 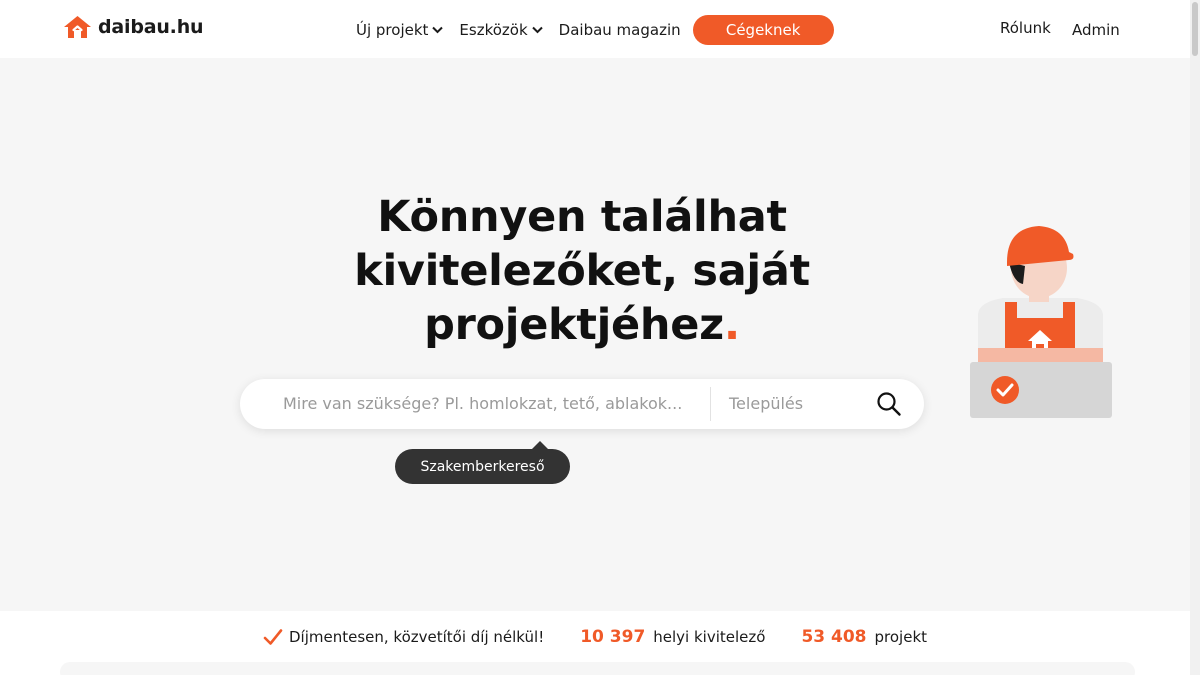 I want to click on hero-title-line-2: kivitelezőket, saját, so click(x=582, y=271).